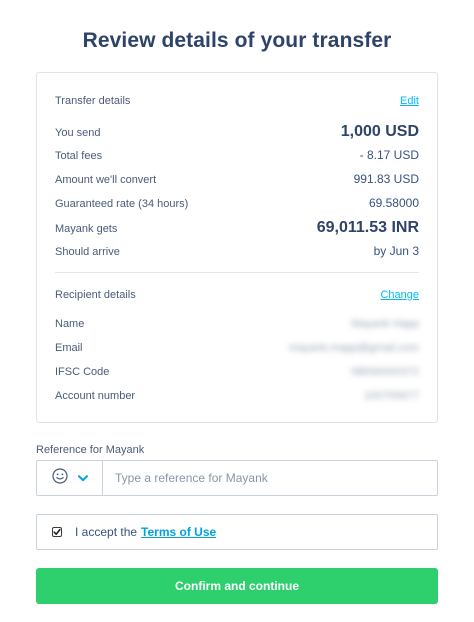  Describe the element at coordinates (393, 203) in the screenshot. I see `rate-value: 69.58000` at that location.